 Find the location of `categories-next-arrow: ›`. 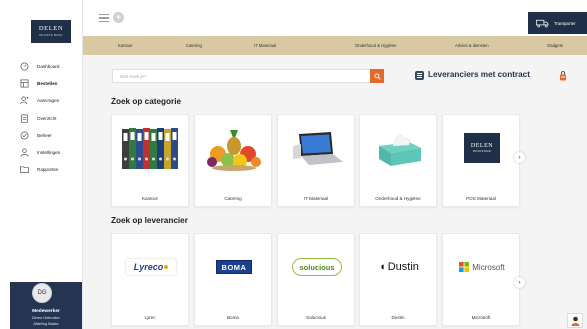

categories-next-arrow: › is located at coordinates (519, 157).